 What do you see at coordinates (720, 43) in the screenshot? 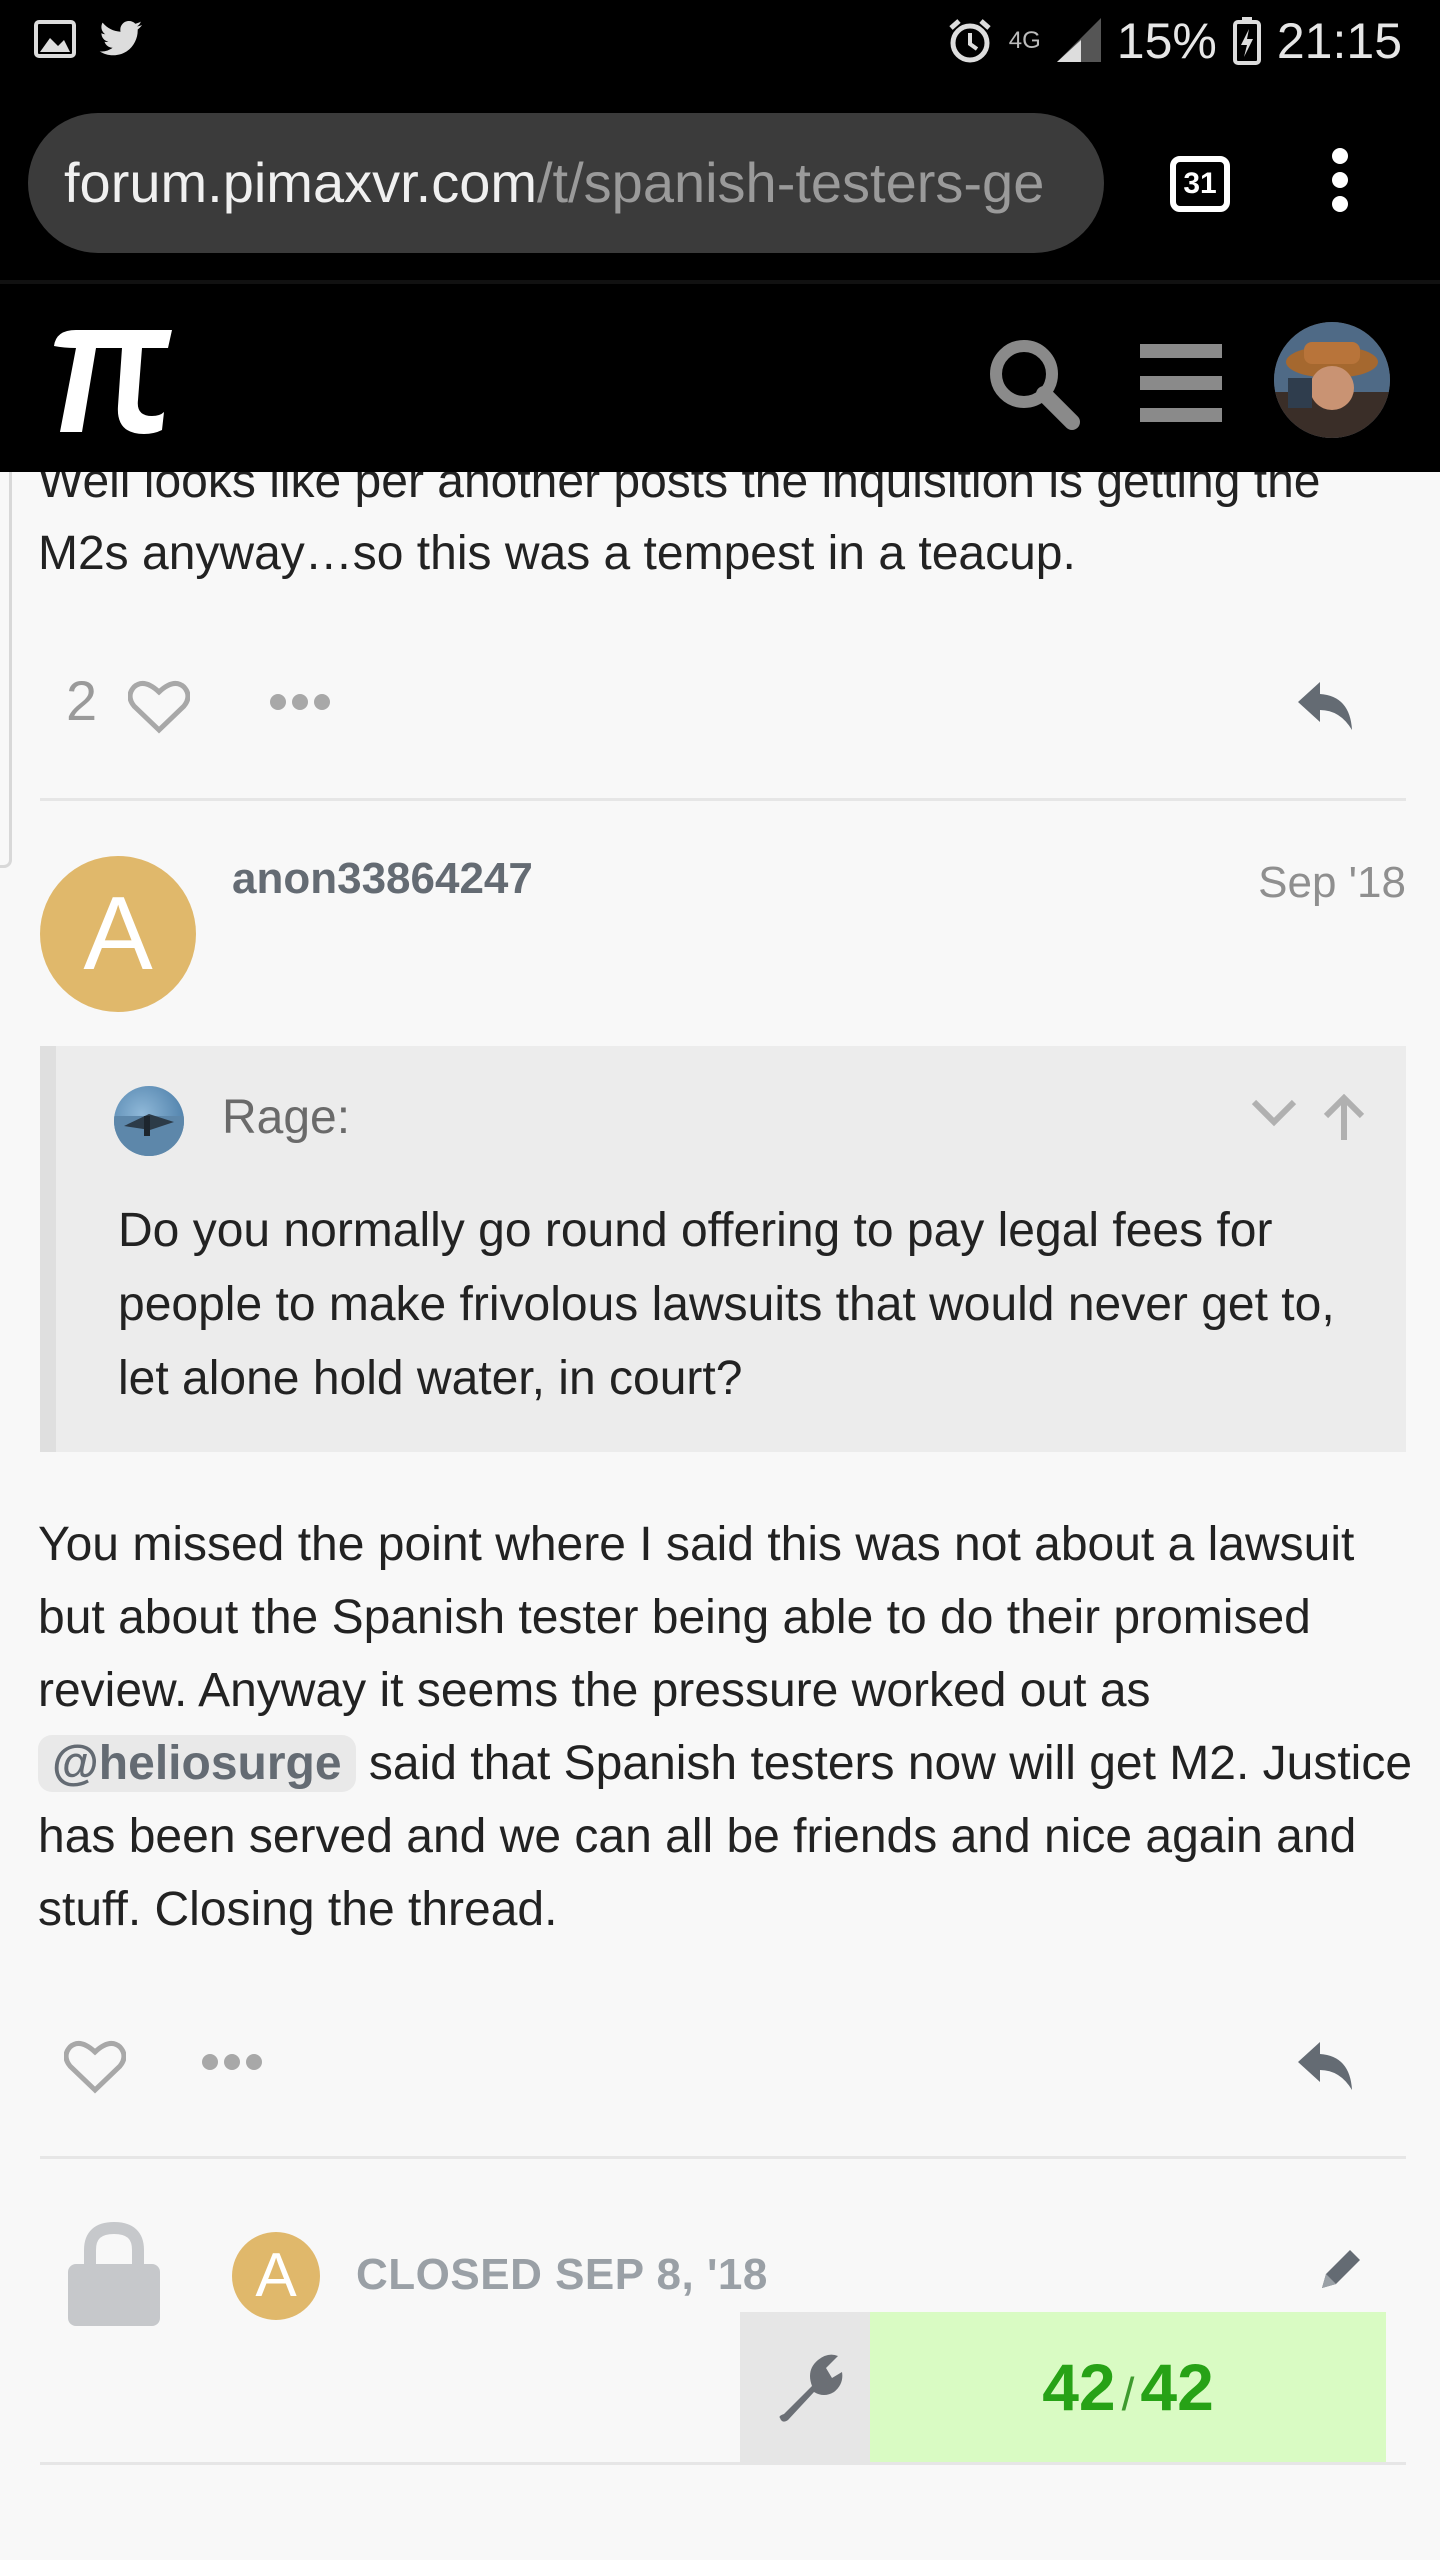
I see `status-bar: 4G 15% 21:15` at bounding box center [720, 43].